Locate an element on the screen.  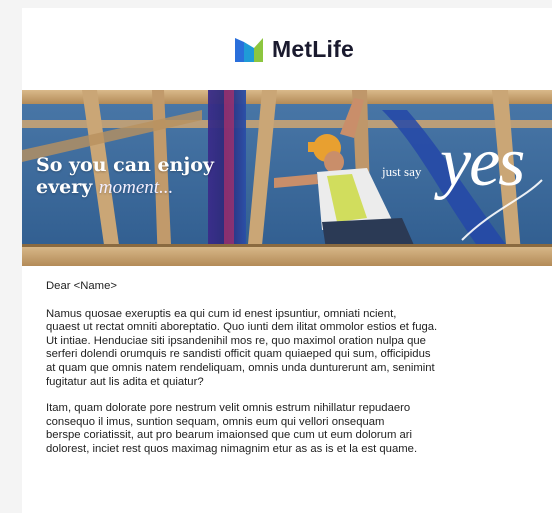
hero-tagline-large: yes is located at coordinates (482, 162).